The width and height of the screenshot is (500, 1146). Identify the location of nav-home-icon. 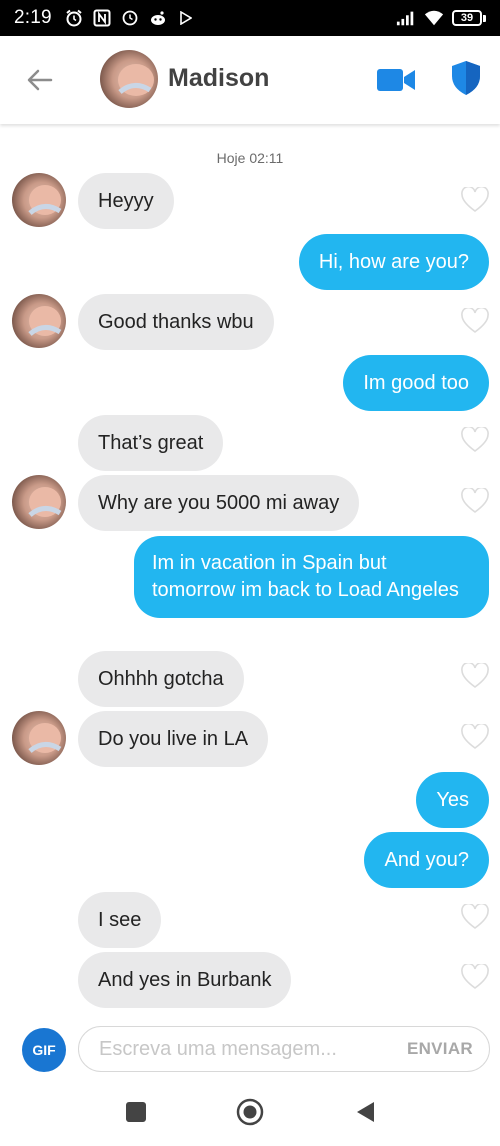
(250, 1112).